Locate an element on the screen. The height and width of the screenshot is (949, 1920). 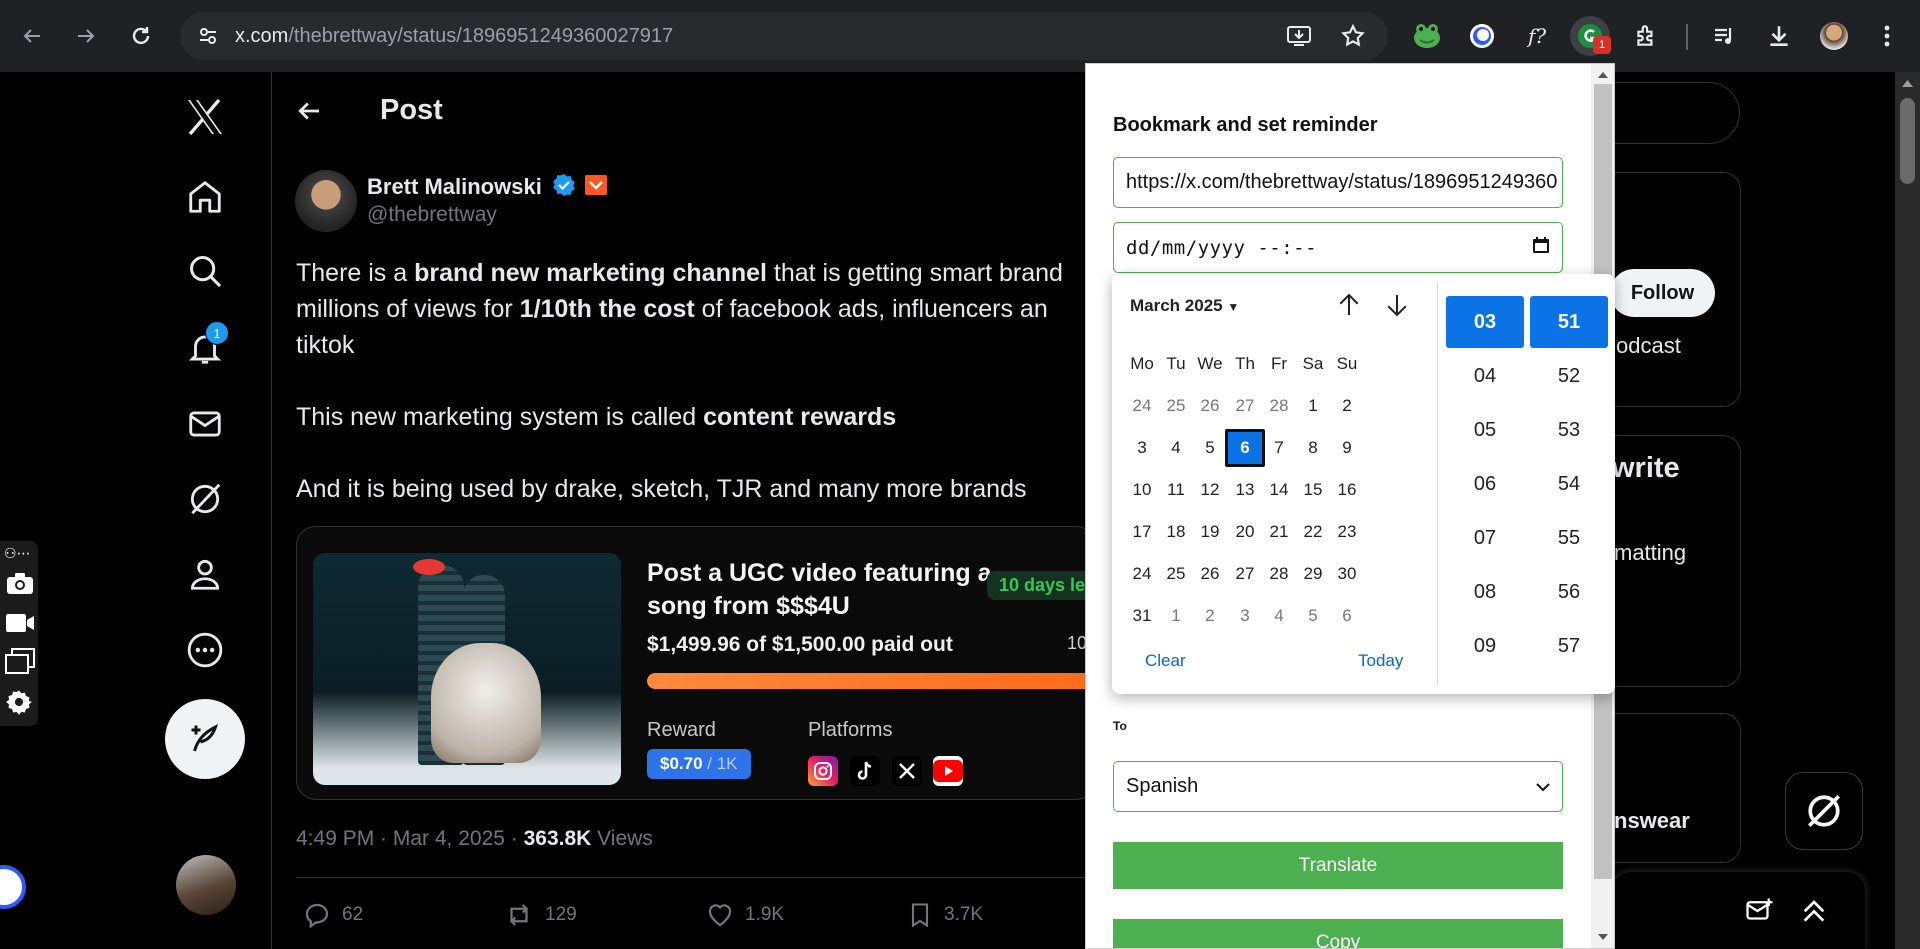
bookmark-count: 3.7K is located at coordinates (964, 914).